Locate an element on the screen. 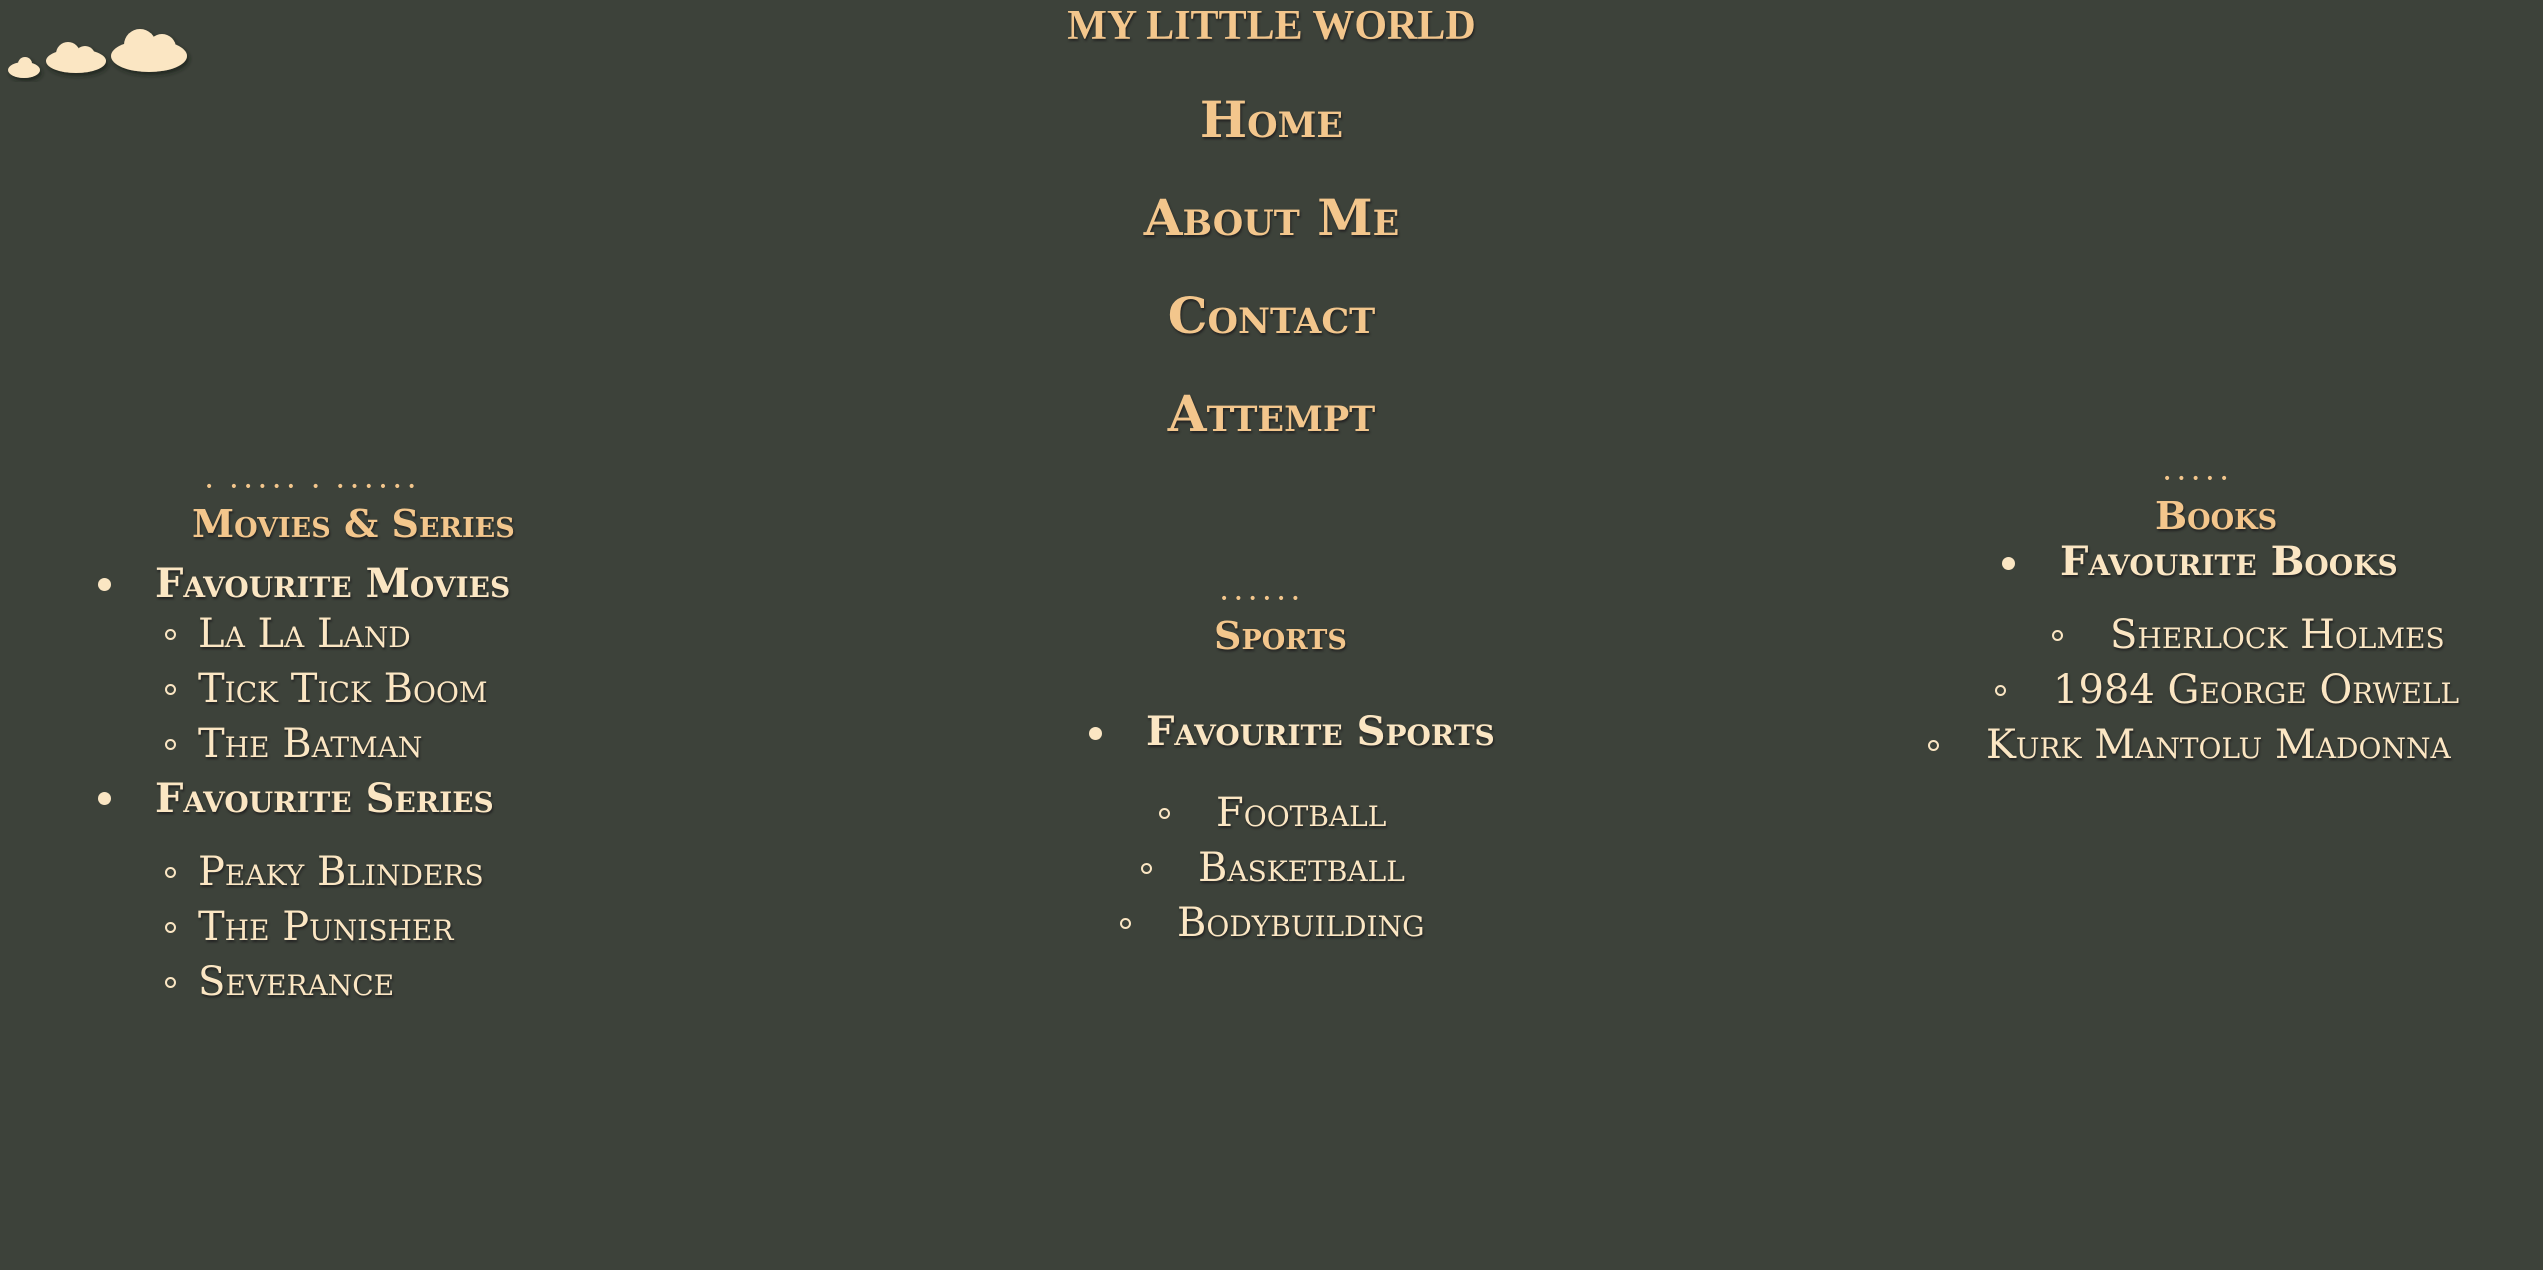 The width and height of the screenshot is (2543, 1270). list-item: Peaky Blinders is located at coordinates (341, 872).